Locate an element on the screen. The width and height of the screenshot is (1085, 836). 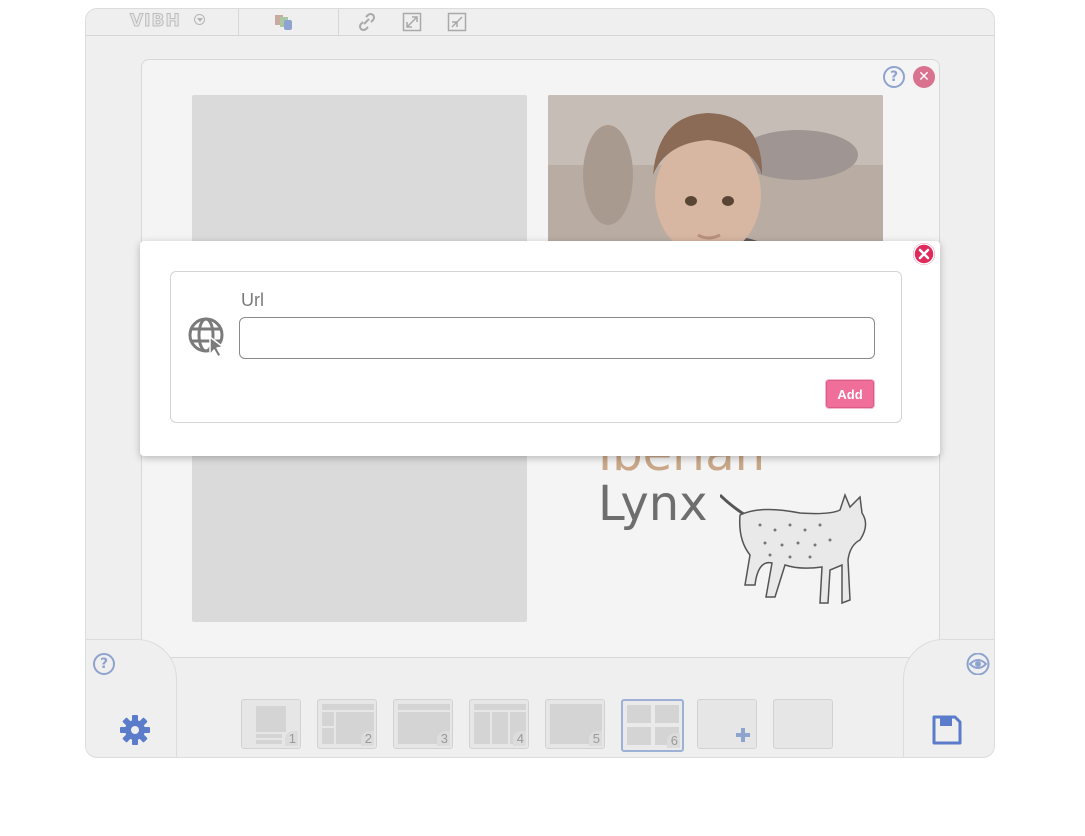
close-dialog-button is located at coordinates (924, 254).